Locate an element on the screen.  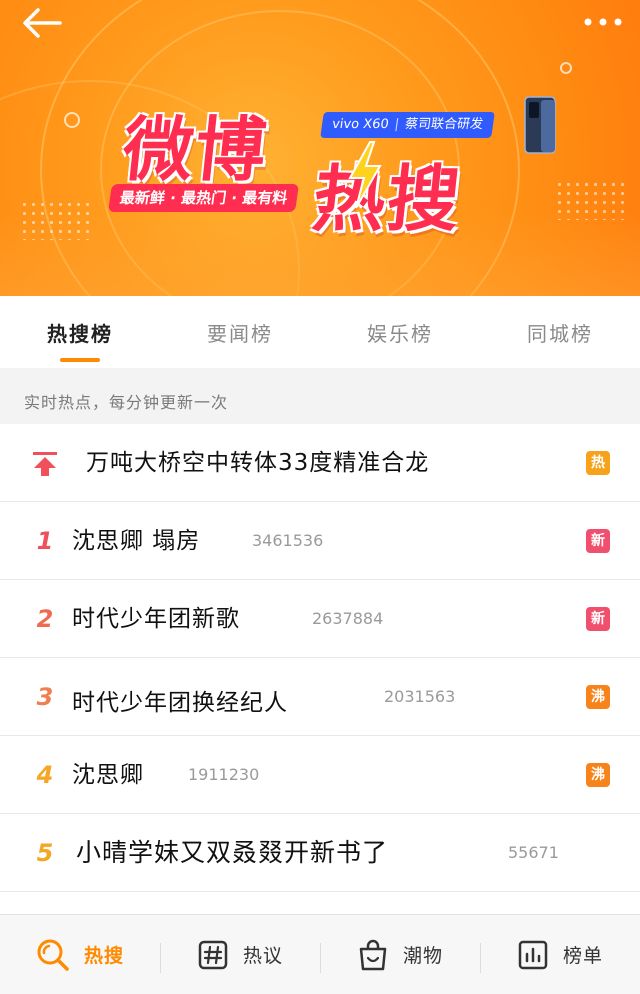
nav-rankings: 榜单 is located at coordinates (560, 954).